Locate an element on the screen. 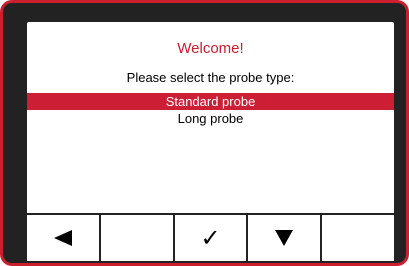 The image size is (409, 266). softkey-down is located at coordinates (283, 238).